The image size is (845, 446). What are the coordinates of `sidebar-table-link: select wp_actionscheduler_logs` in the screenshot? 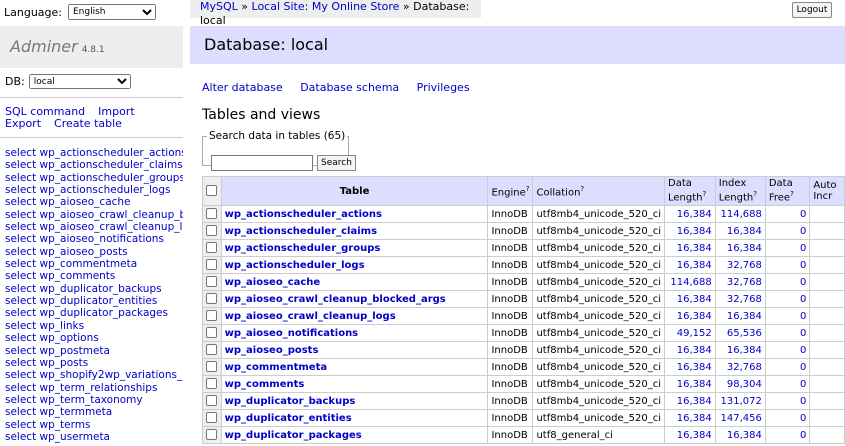 It's located at (94, 190).